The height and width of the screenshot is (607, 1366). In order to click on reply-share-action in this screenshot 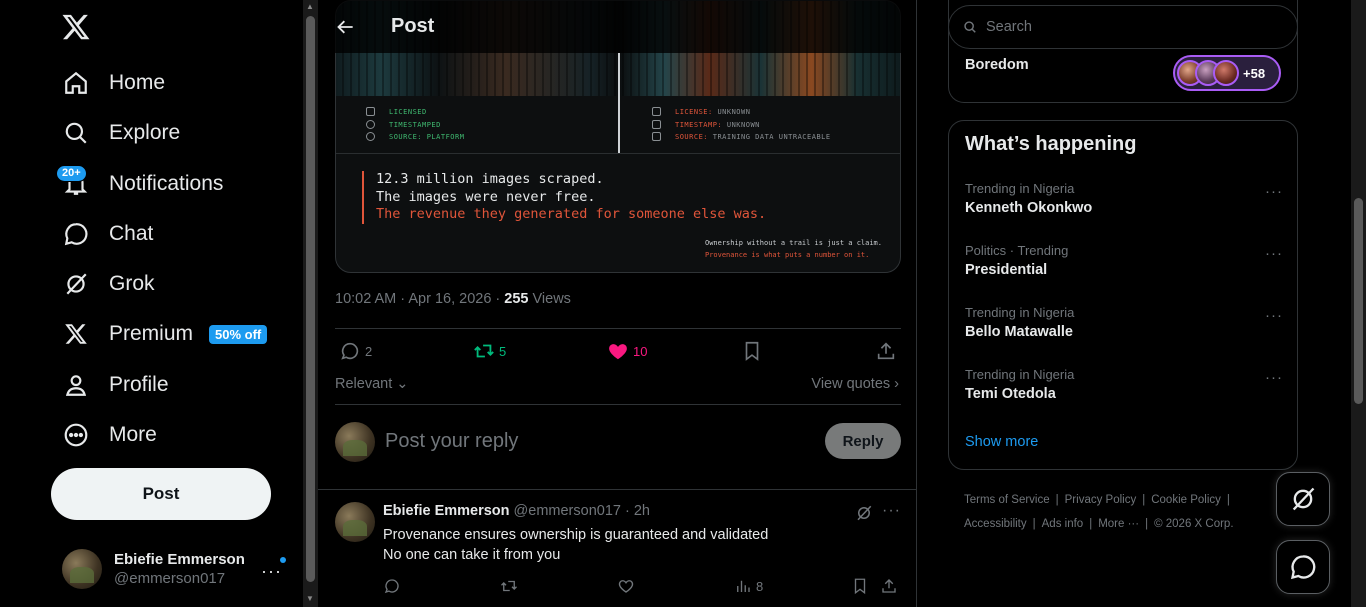, I will do `click(889, 586)`.